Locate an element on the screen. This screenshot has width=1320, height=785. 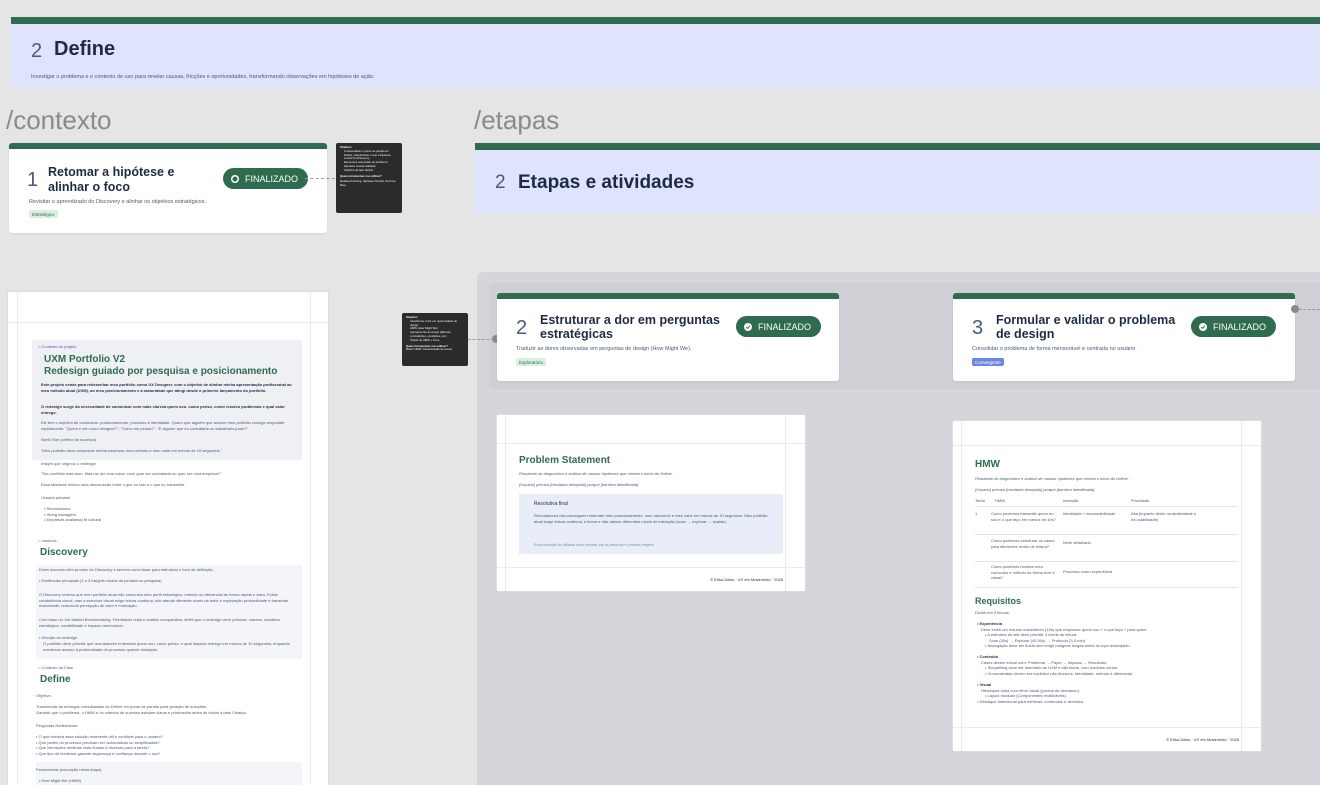
doc-paragraph: Insight que originou o redesign is located at coordinates (68, 463).